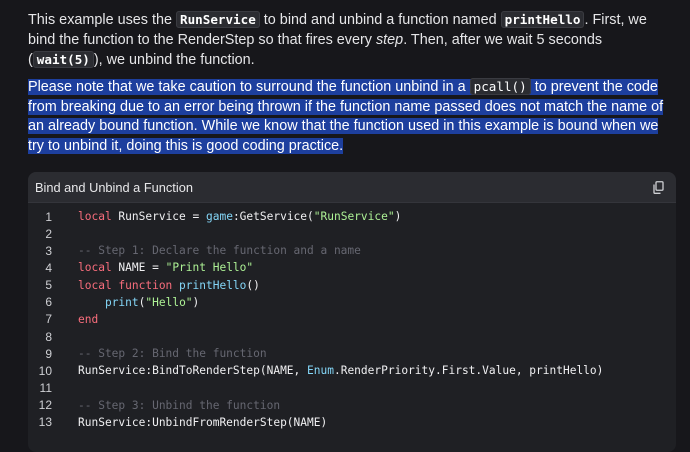 Image resolution: width=690 pixels, height=452 pixels. I want to click on code-token: print, so click(121, 302).